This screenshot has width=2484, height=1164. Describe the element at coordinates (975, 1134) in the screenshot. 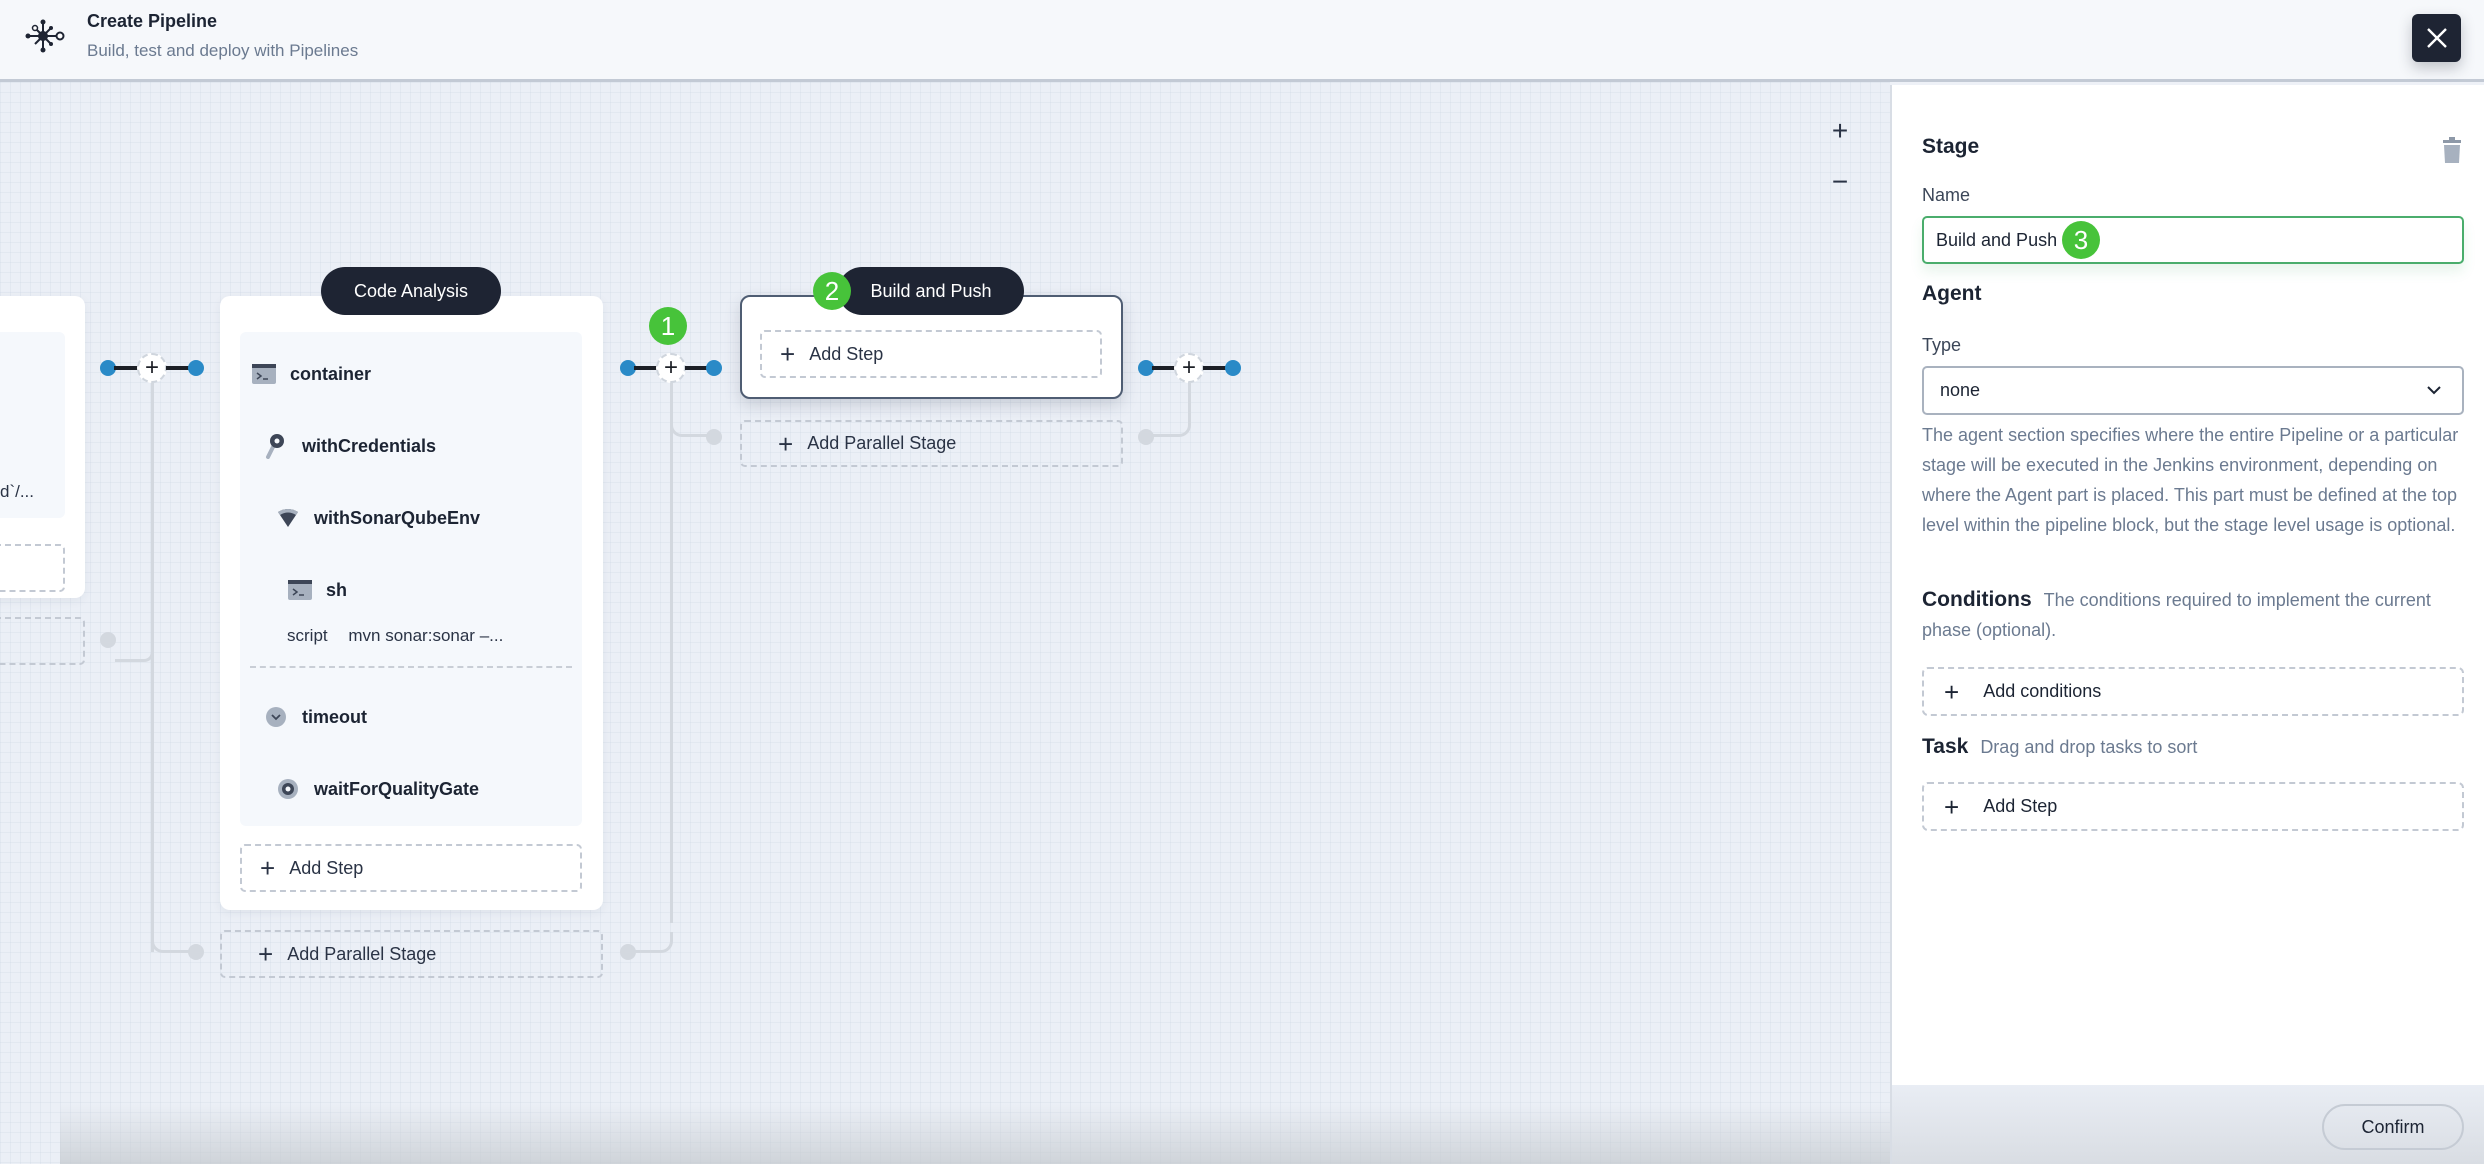

I see `canvas-bottom-shadow` at that location.